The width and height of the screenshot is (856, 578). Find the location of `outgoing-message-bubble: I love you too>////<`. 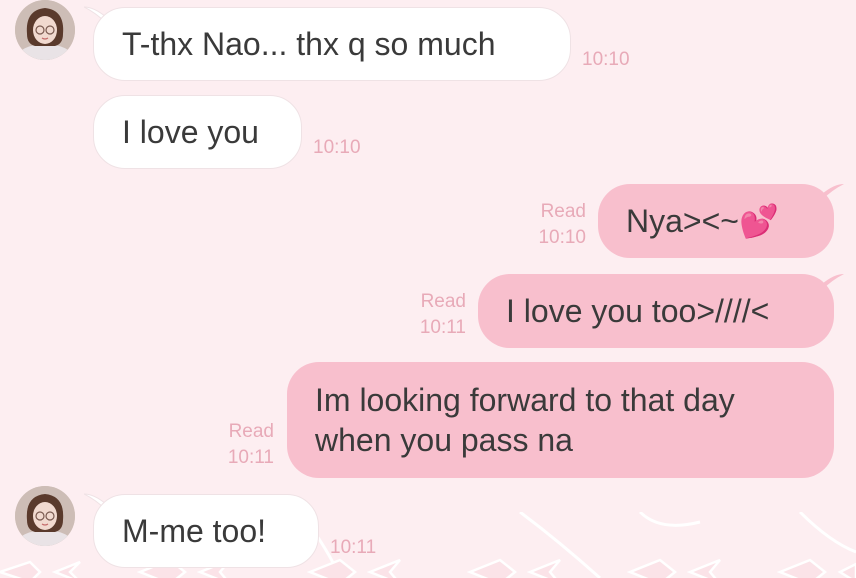

outgoing-message-bubble: I love you too>////< is located at coordinates (656, 311).